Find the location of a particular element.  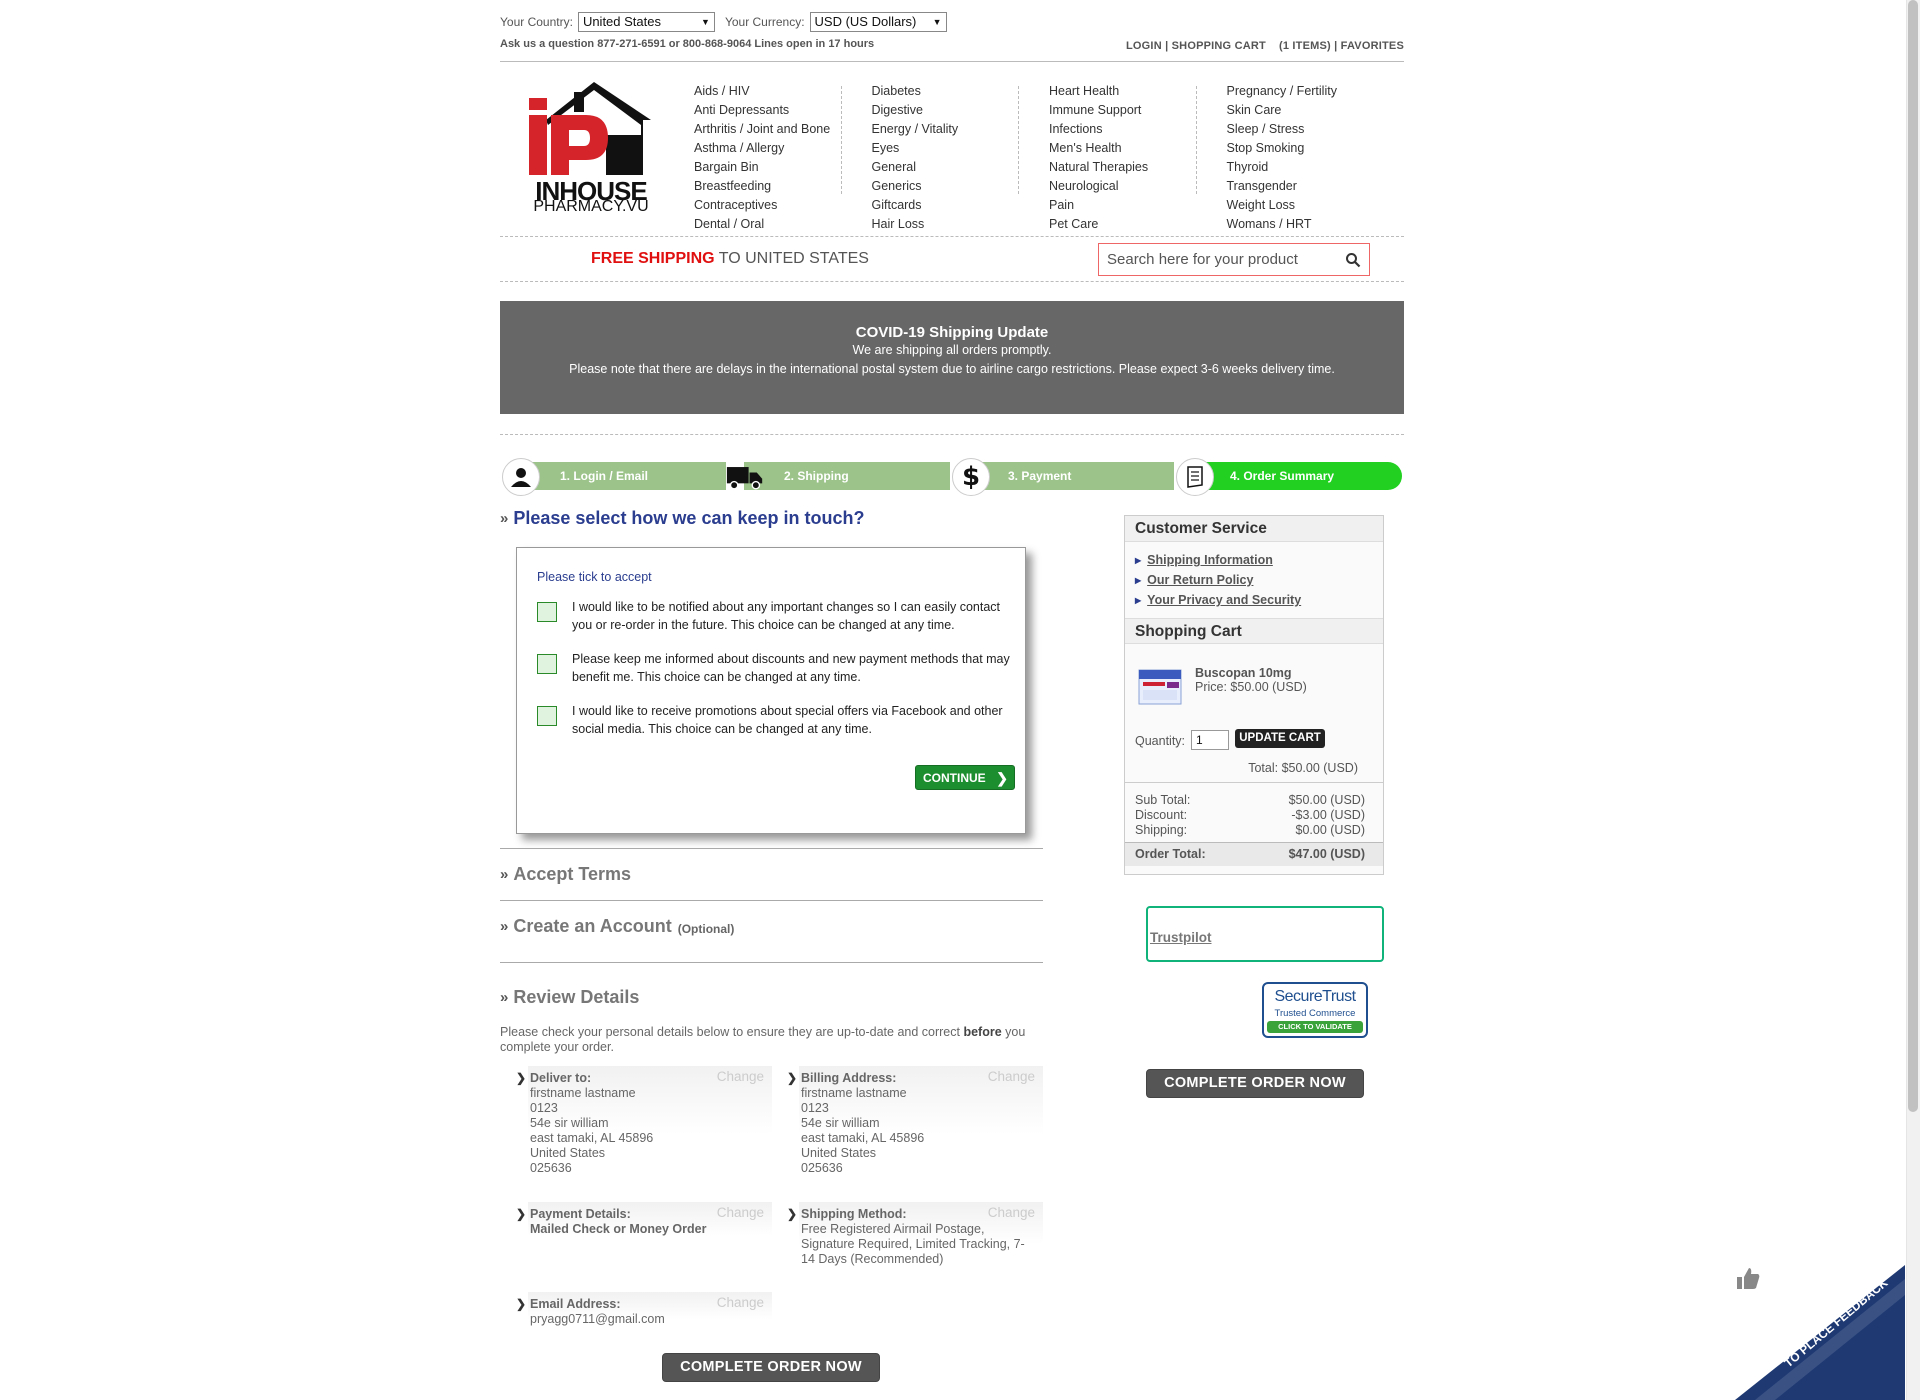

checkbox-discounts is located at coordinates (547, 664).